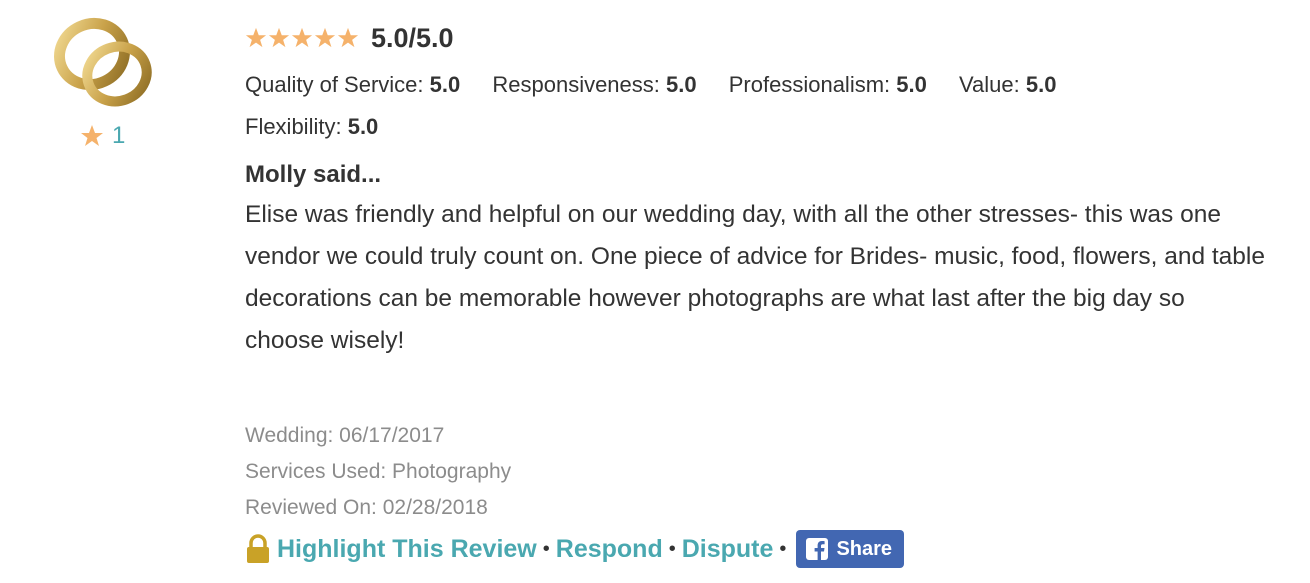 The image size is (1310, 583). What do you see at coordinates (345, 435) in the screenshot?
I see `wedding-date: Wedding: 06/17/2017` at bounding box center [345, 435].